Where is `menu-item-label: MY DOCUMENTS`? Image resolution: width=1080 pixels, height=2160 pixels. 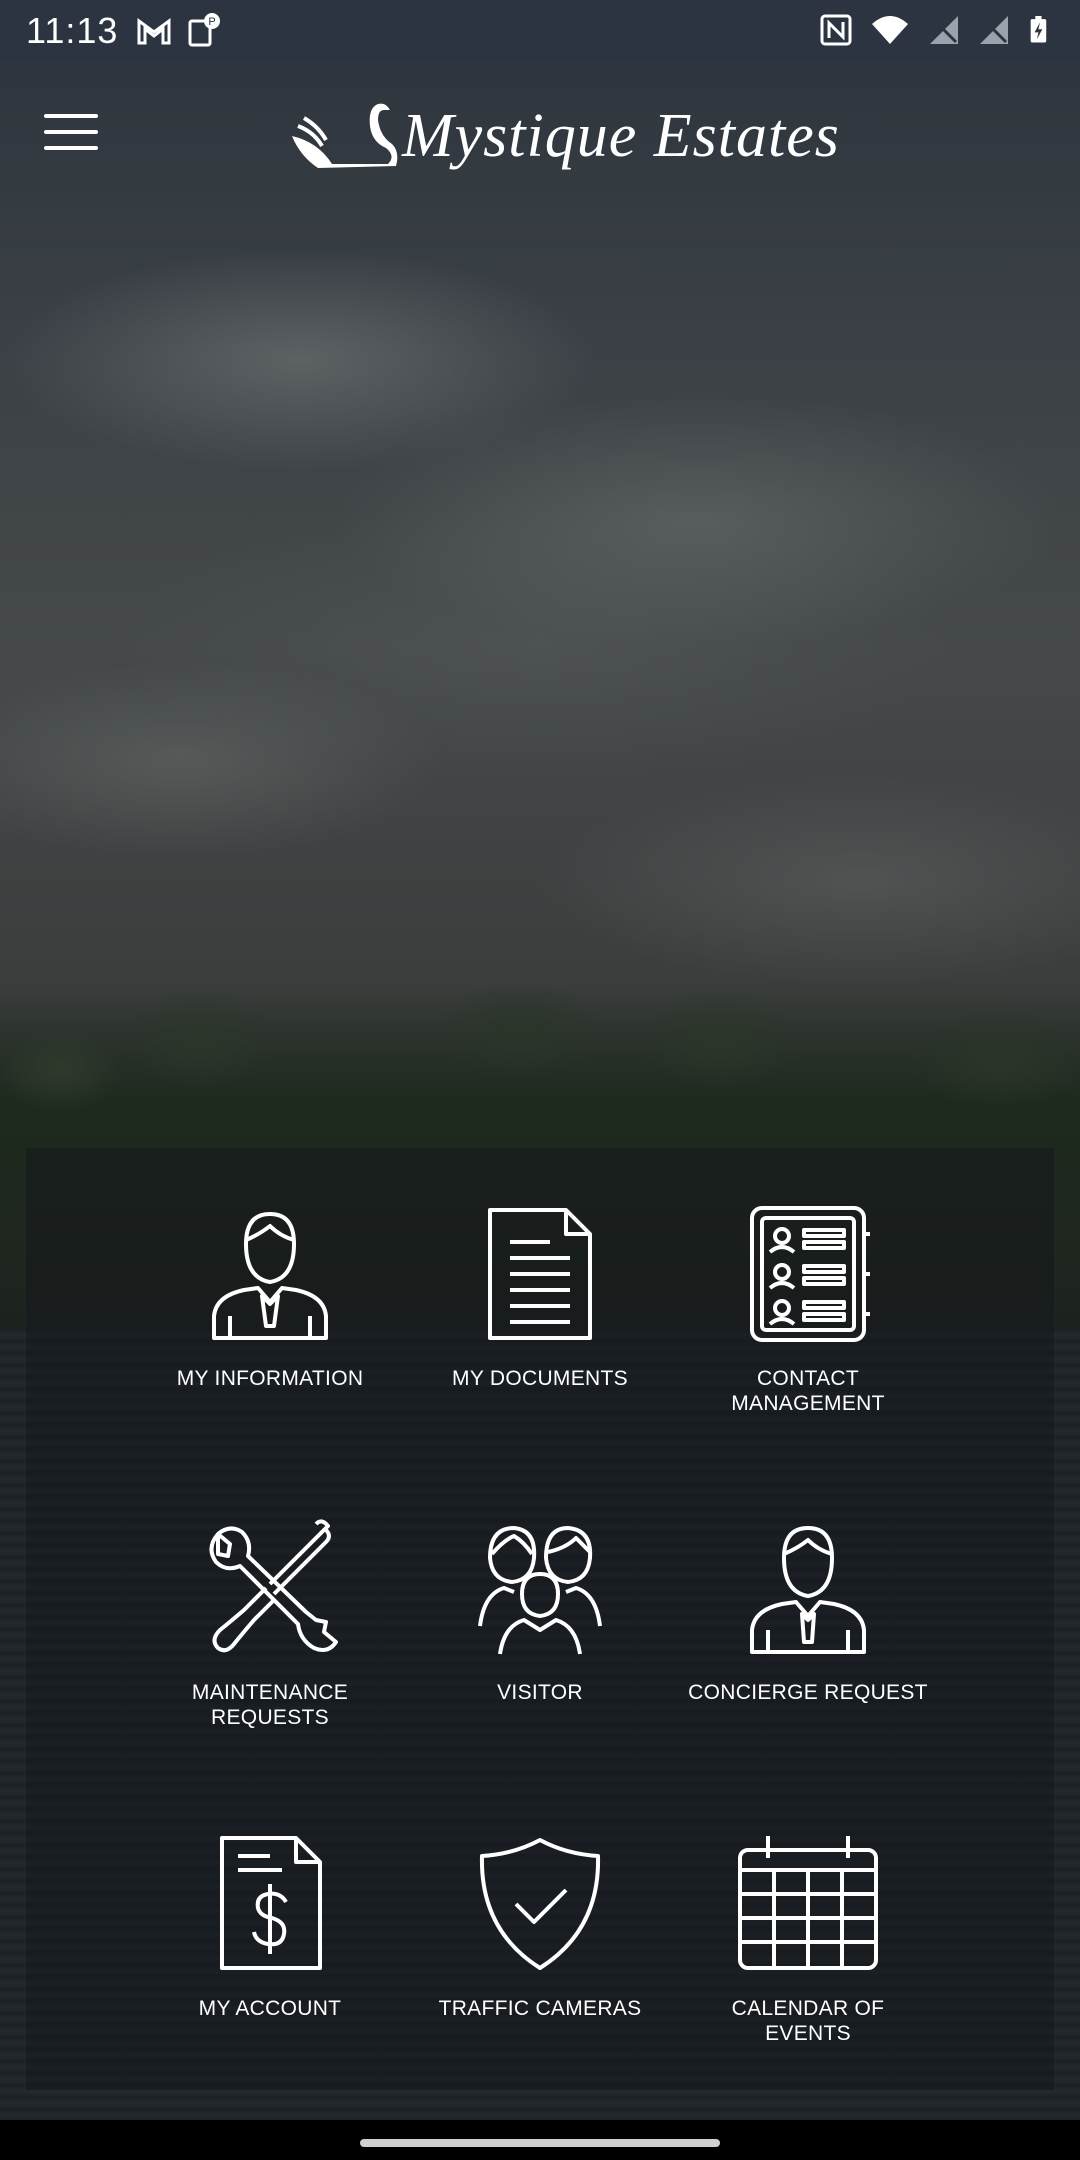
menu-item-label: MY DOCUMENTS is located at coordinates (540, 1378).